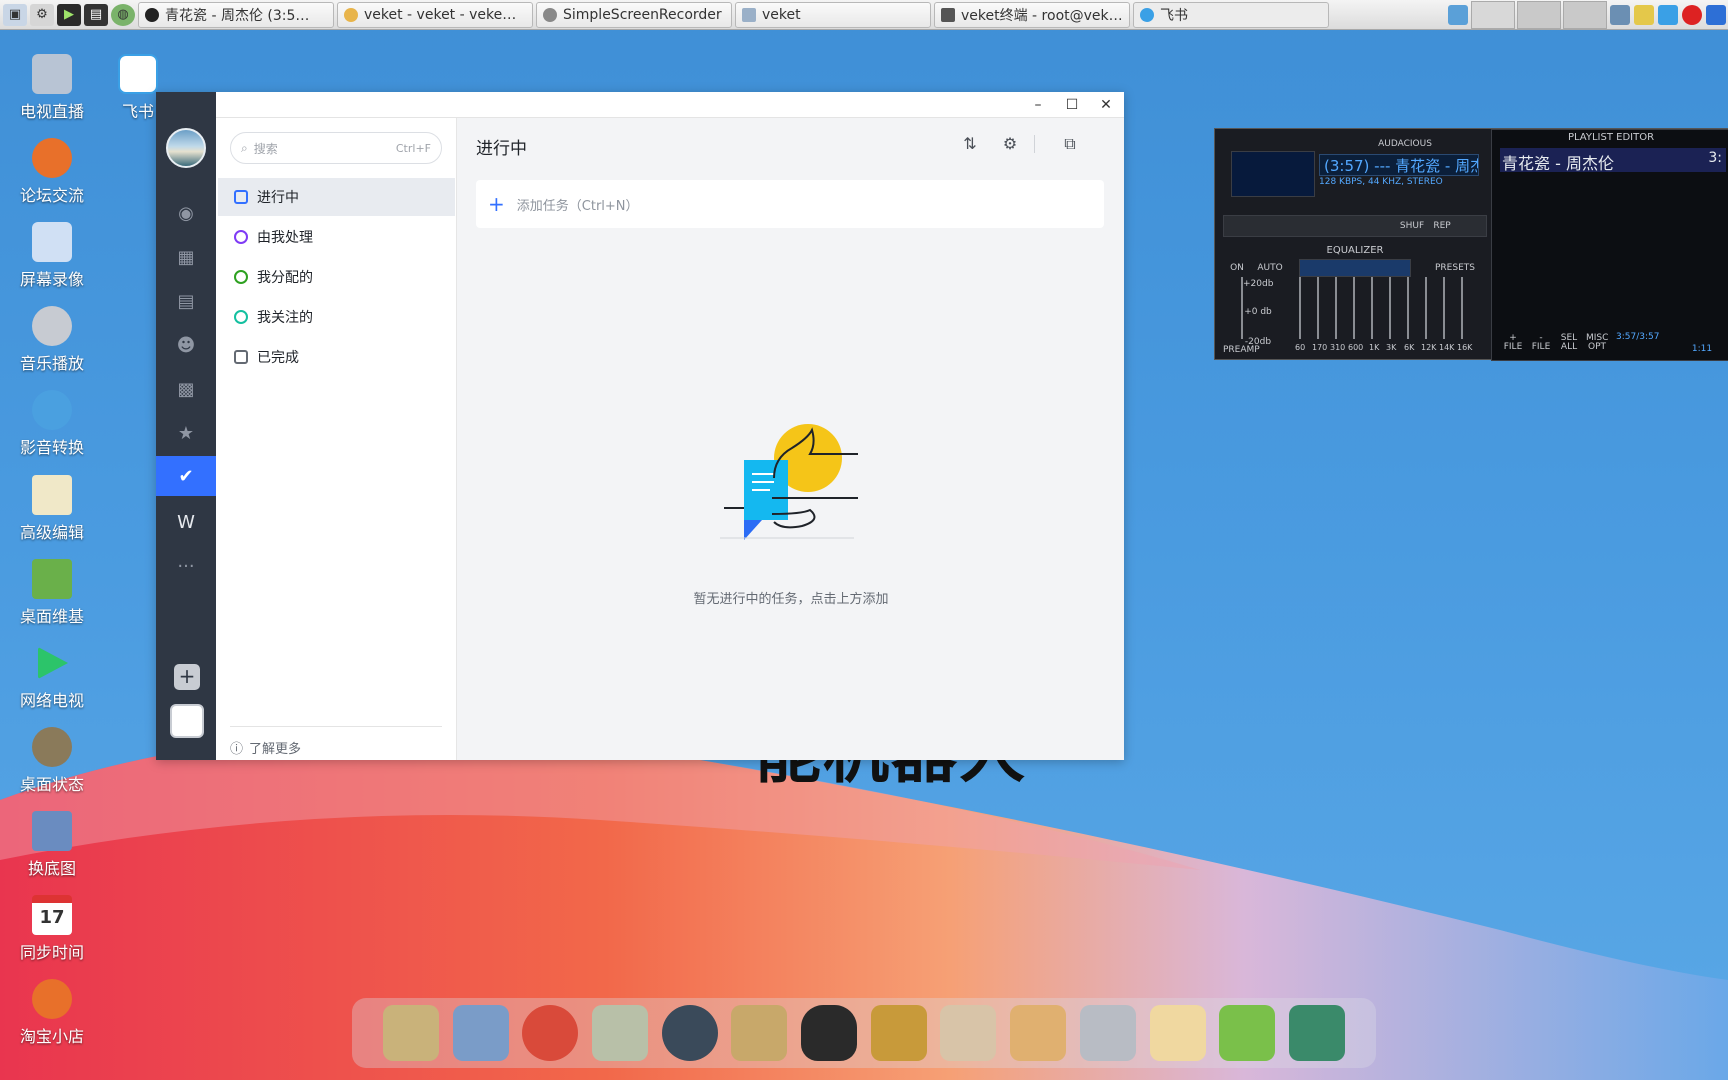 This screenshot has width=1728, height=1080. What do you see at coordinates (1038, 105) in the screenshot?
I see `minimize-button: –` at bounding box center [1038, 105].